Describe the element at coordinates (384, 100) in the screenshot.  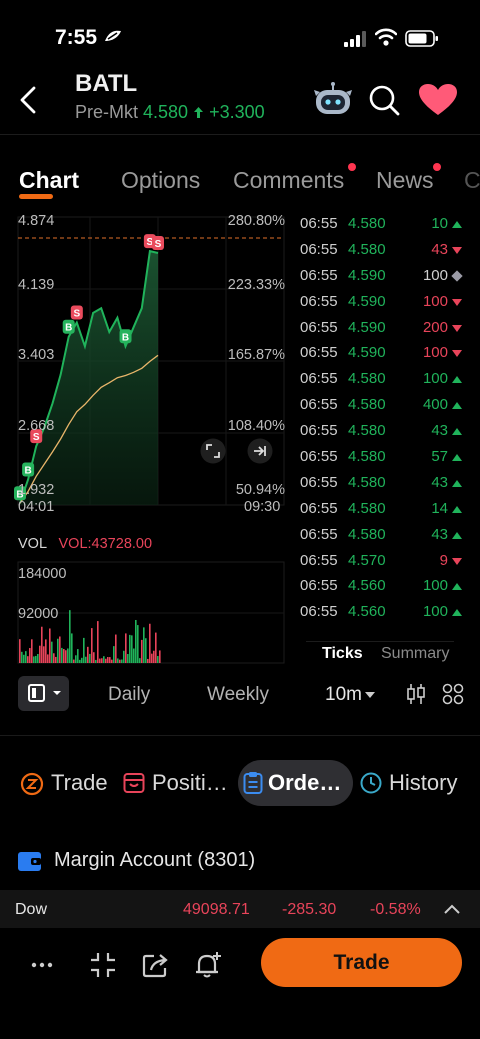
I see `search-icon` at that location.